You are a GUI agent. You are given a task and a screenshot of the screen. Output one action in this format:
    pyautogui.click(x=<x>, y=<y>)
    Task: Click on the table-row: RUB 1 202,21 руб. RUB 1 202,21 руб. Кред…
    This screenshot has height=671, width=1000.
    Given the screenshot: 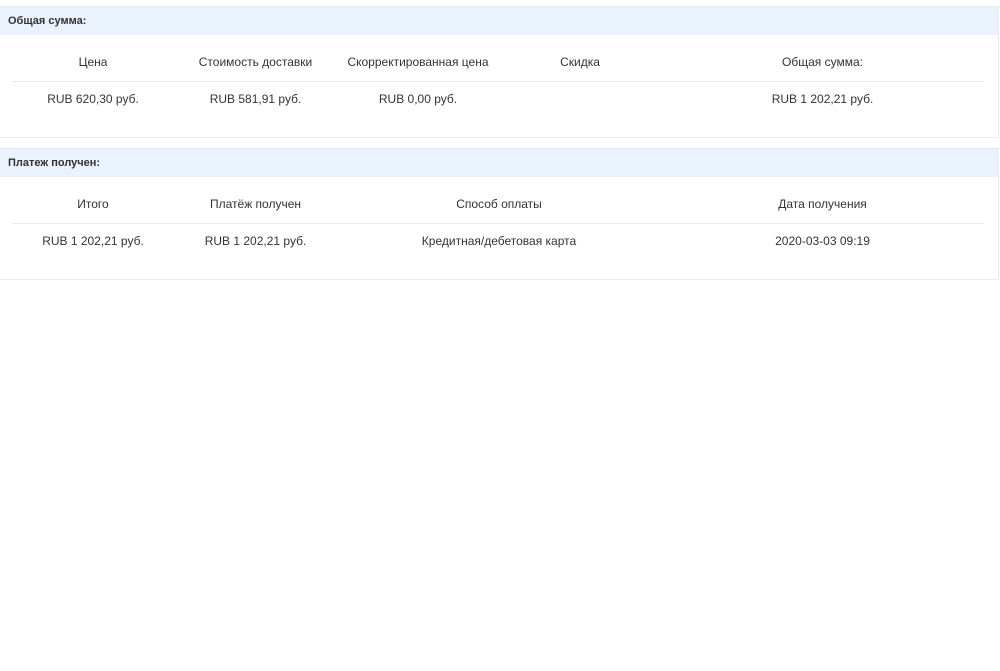 What is the action you would take?
    pyautogui.click(x=498, y=241)
    